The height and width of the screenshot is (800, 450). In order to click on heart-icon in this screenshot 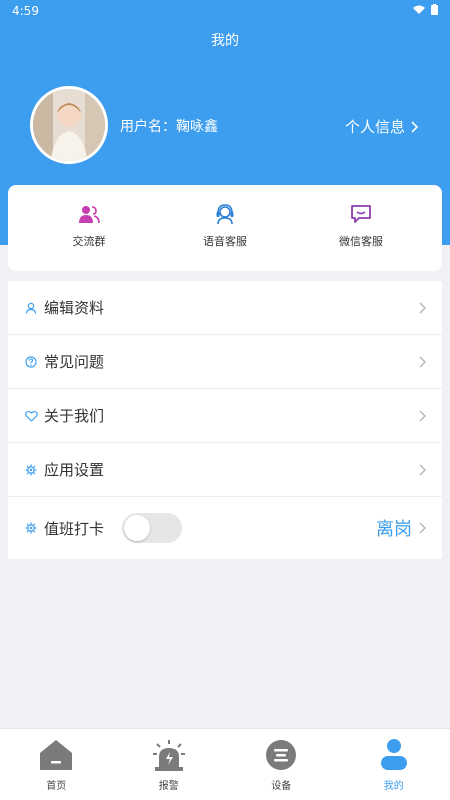, I will do `click(31, 416)`.